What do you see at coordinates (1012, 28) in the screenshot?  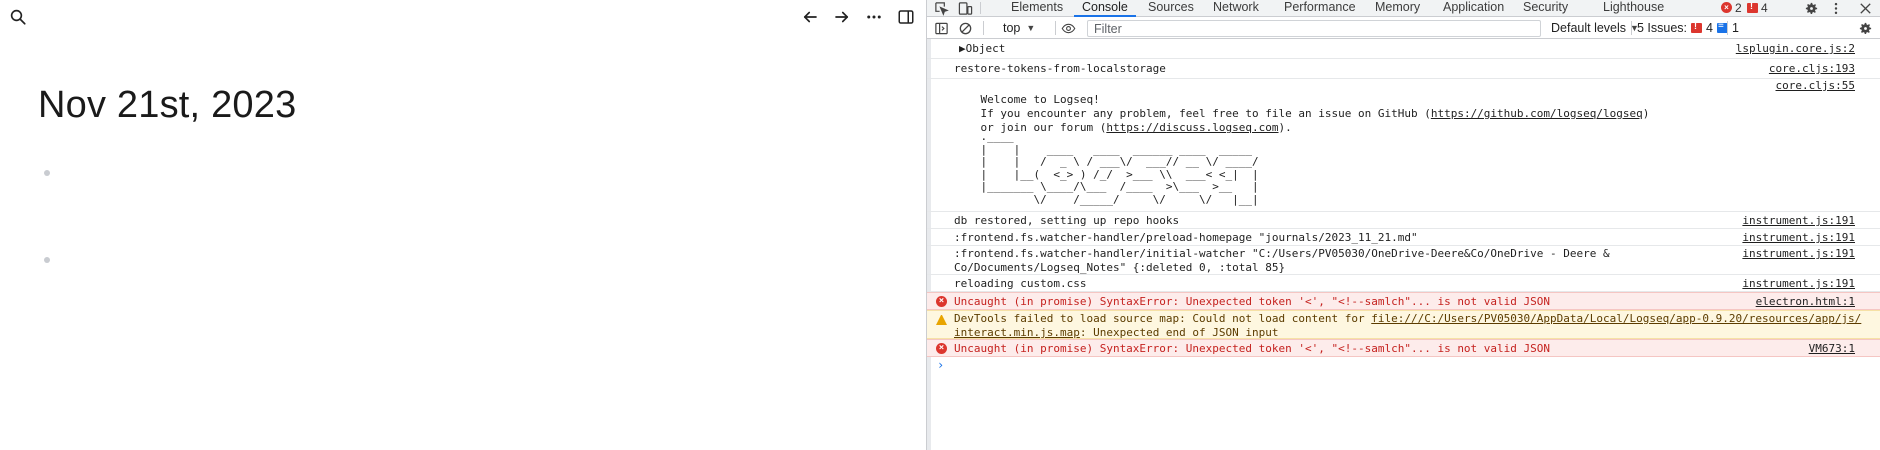 I see `context-value: top` at bounding box center [1012, 28].